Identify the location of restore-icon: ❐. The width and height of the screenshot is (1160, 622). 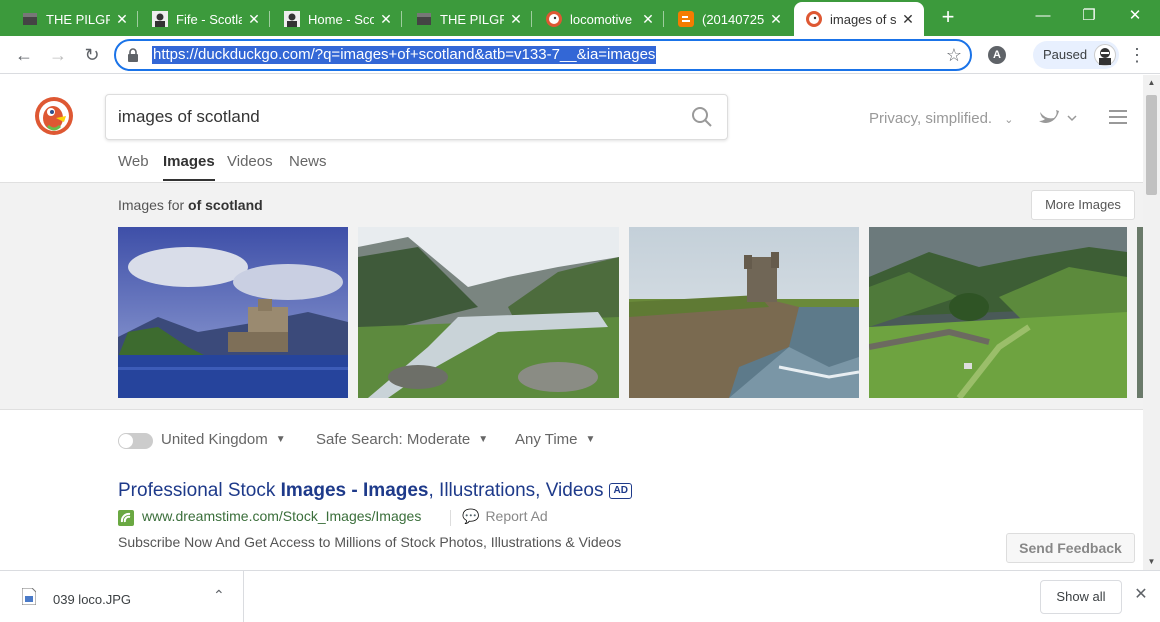
(1089, 16).